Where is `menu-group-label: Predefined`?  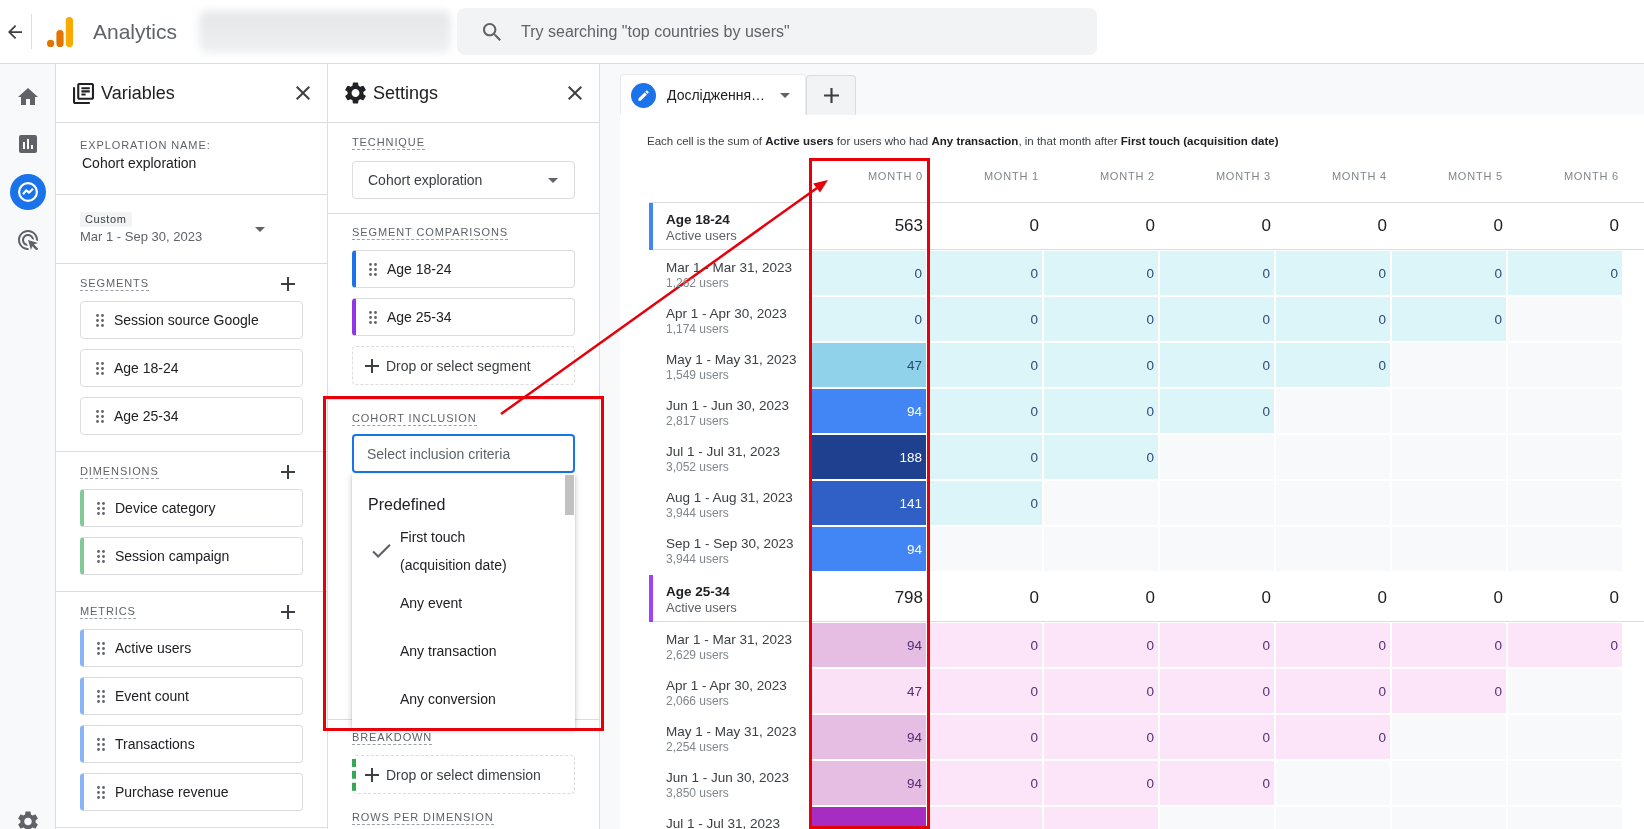
menu-group-label: Predefined is located at coordinates (406, 505).